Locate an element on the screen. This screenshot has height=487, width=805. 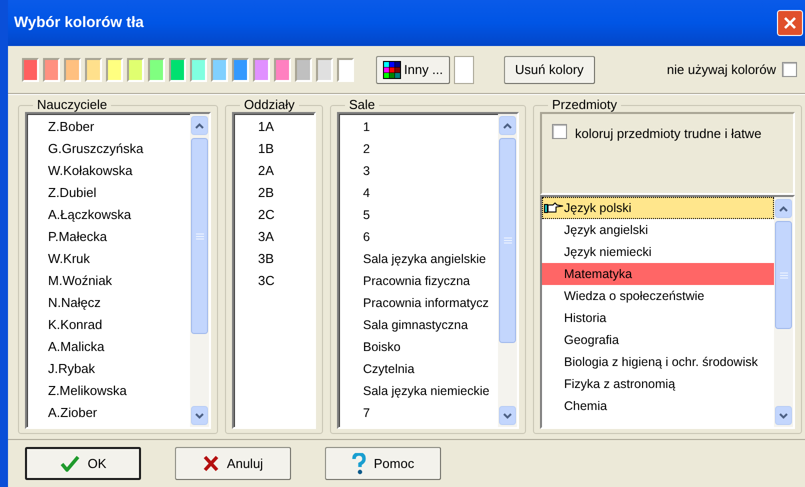
teacher-item: Z.Melikowska is located at coordinates (108, 391).